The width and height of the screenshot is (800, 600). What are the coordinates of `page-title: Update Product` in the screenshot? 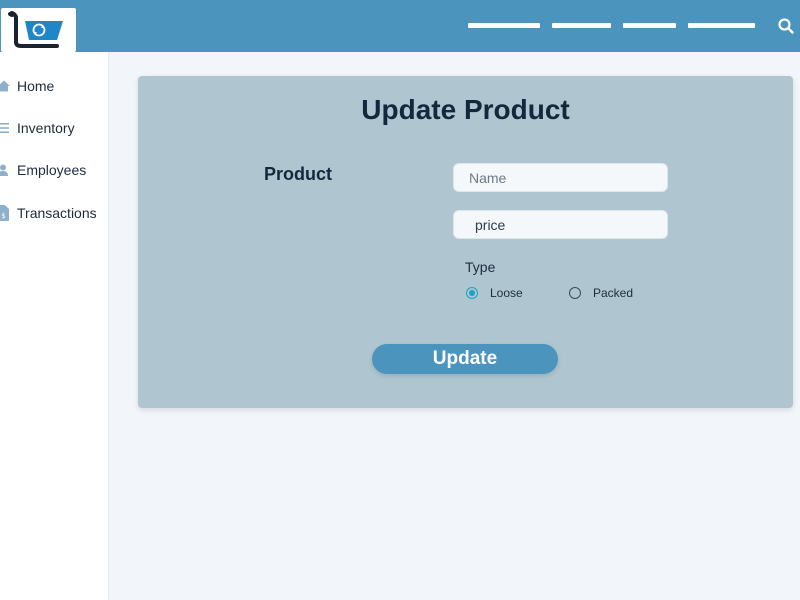 It's located at (465, 109).